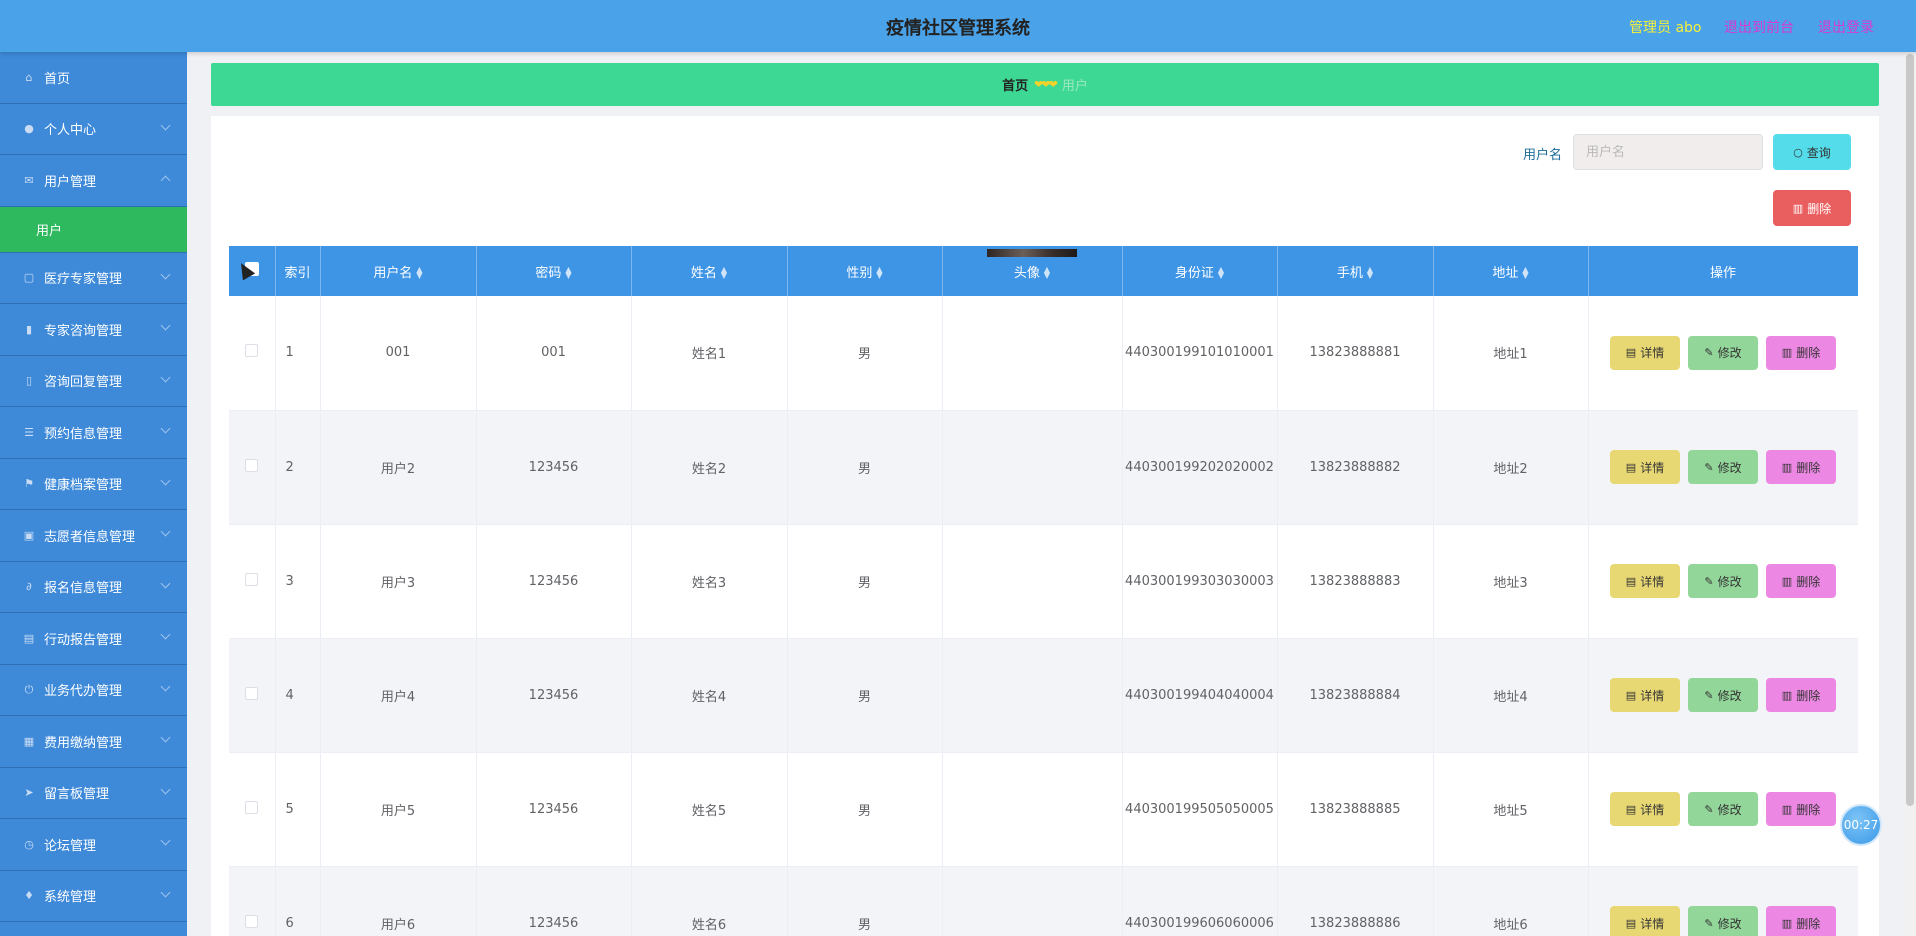  What do you see at coordinates (398, 467) in the screenshot?
I see `cell-username: 用户2` at bounding box center [398, 467].